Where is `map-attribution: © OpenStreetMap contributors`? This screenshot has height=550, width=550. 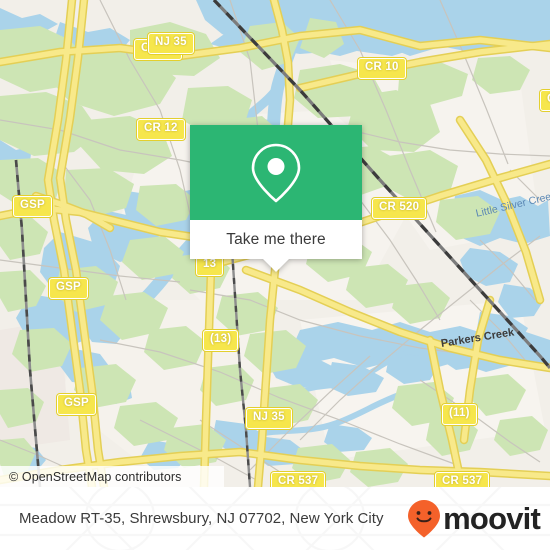
map-attribution: © OpenStreetMap contributors is located at coordinates (112, 476).